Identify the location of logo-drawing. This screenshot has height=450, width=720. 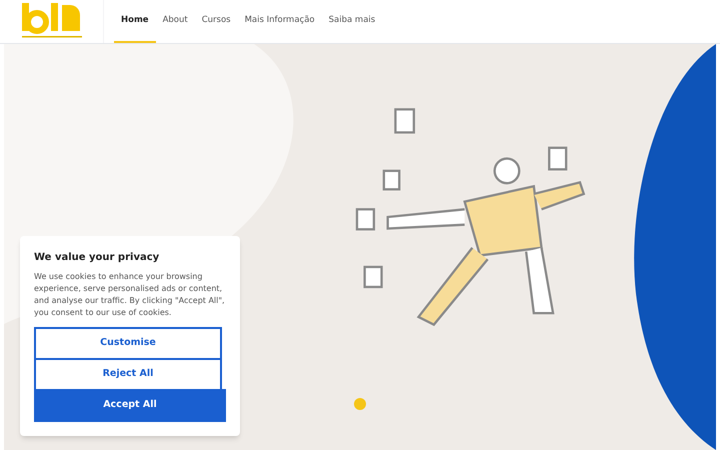
(52, 21).